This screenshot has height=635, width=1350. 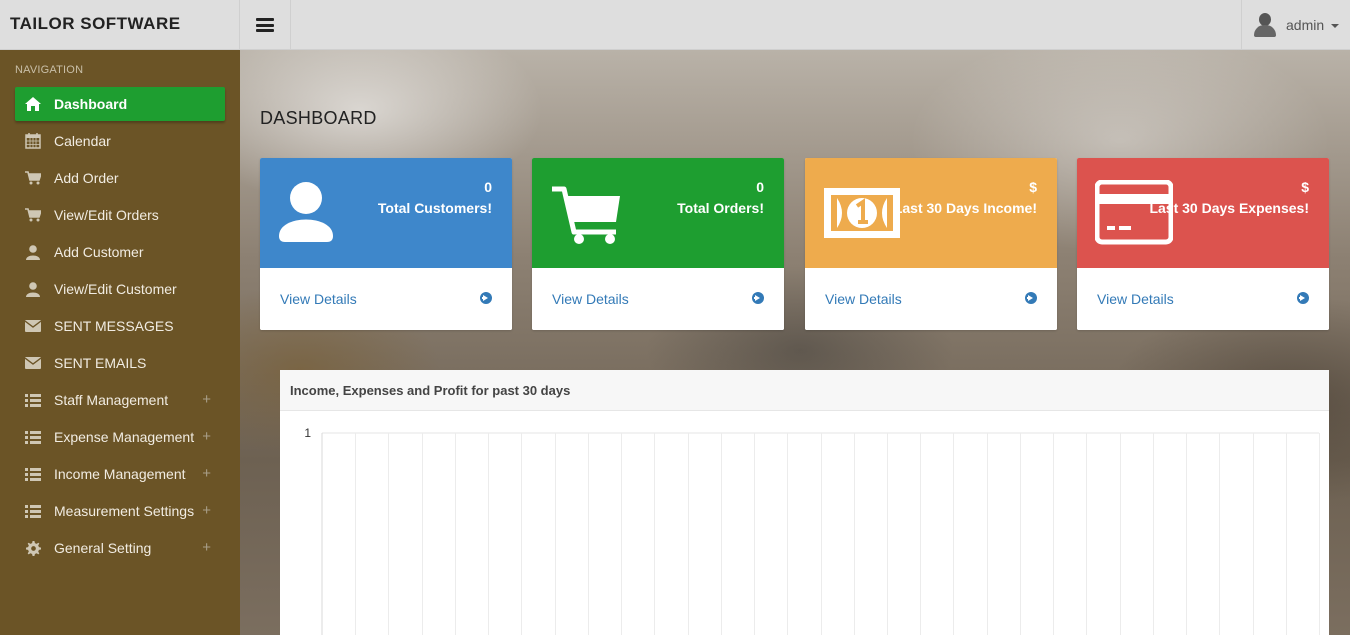 I want to click on sidebar-item-label: General Setting, so click(x=103, y=548).